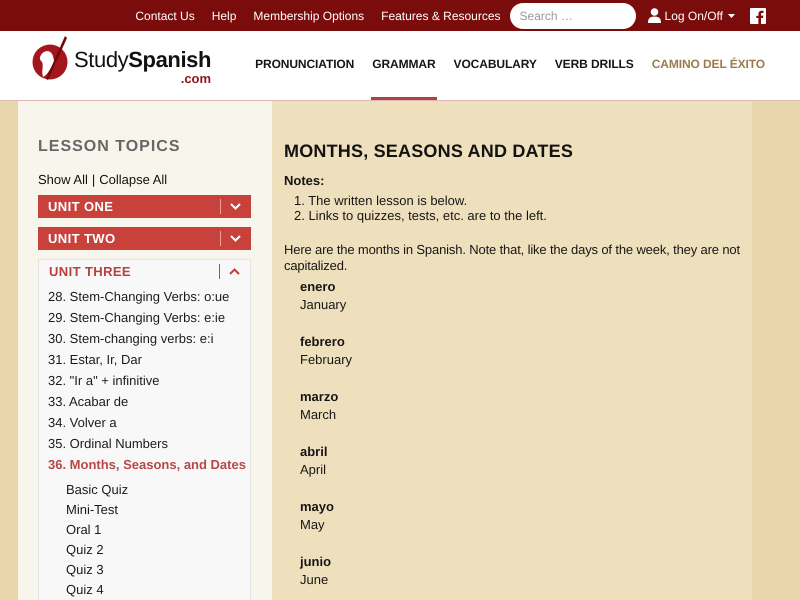 This screenshot has width=800, height=600. Describe the element at coordinates (314, 470) in the screenshot. I see `english-translation: April` at that location.